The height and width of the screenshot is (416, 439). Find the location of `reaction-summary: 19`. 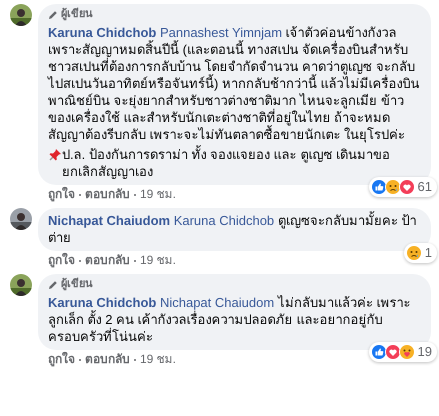

reaction-summary: 19 is located at coordinates (402, 352).